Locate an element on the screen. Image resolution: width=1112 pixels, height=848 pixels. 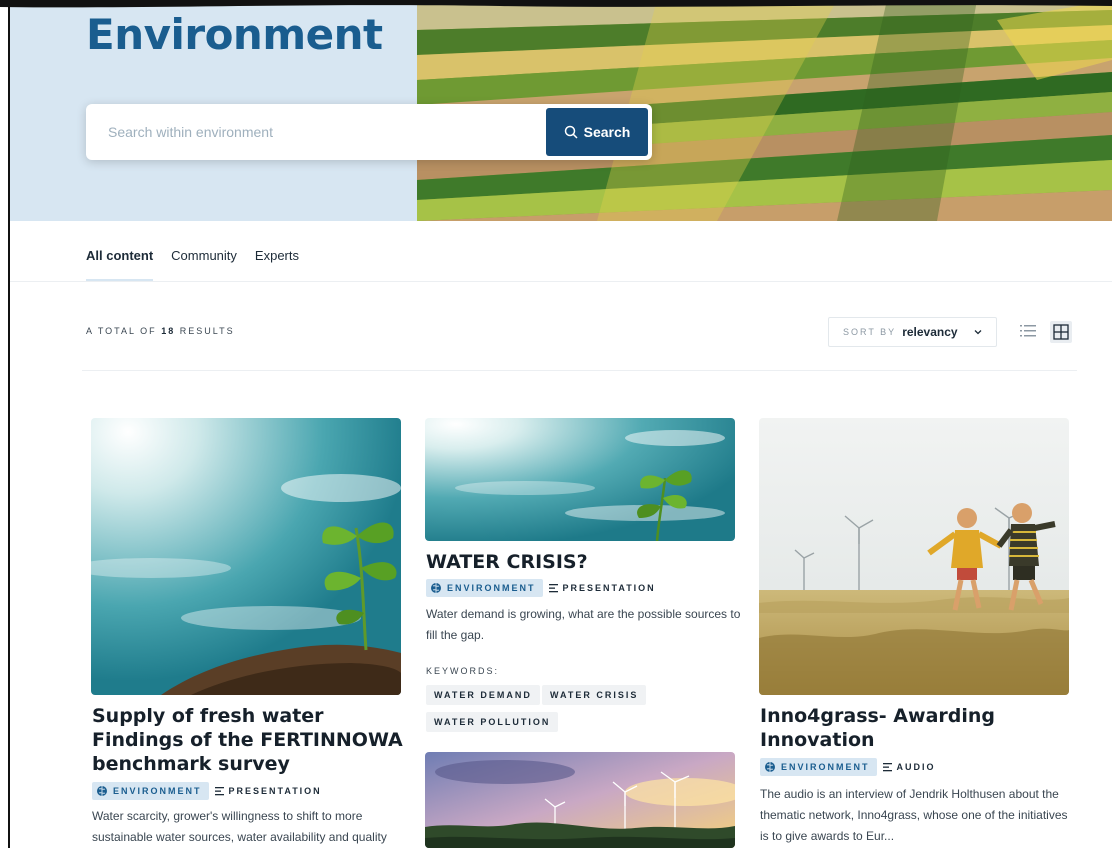
search-bar: Search is located at coordinates (369, 132).